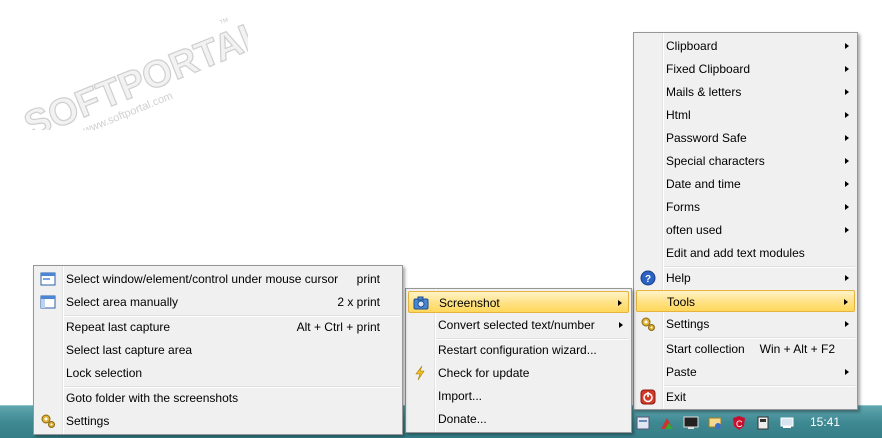 This screenshot has height=438, width=882. Describe the element at coordinates (745, 207) in the screenshot. I see `menu-item-forms: Forms` at that location.